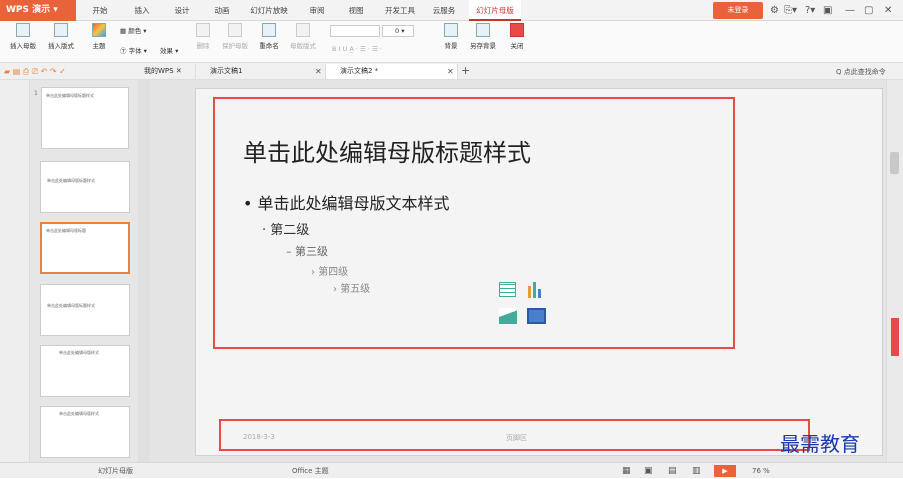  I want to click on search-command-label: 点此查找命令, so click(864, 72).